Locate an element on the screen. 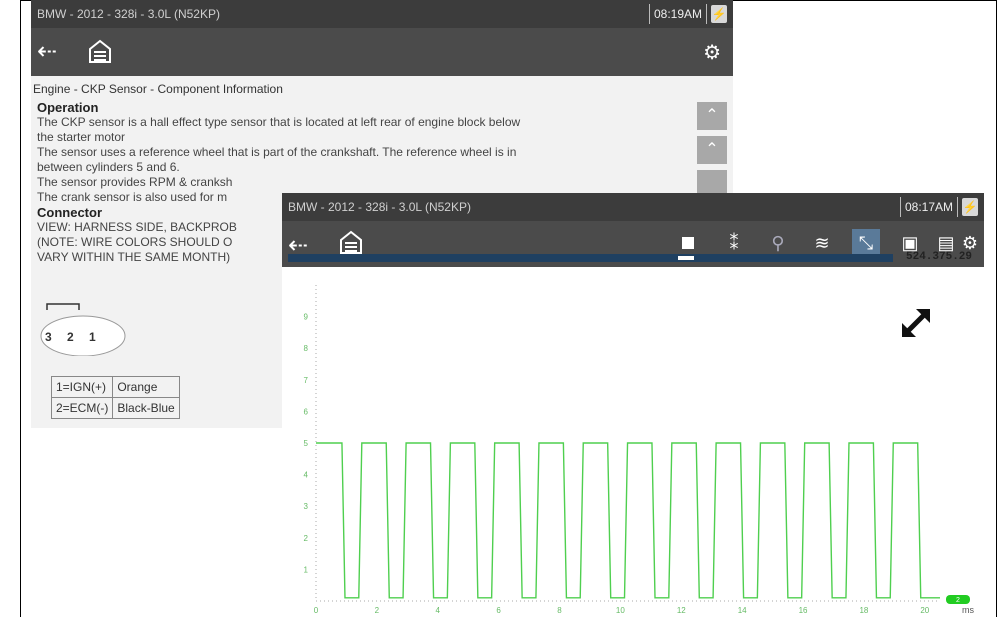  x-tick-label: 6 is located at coordinates (498, 610).